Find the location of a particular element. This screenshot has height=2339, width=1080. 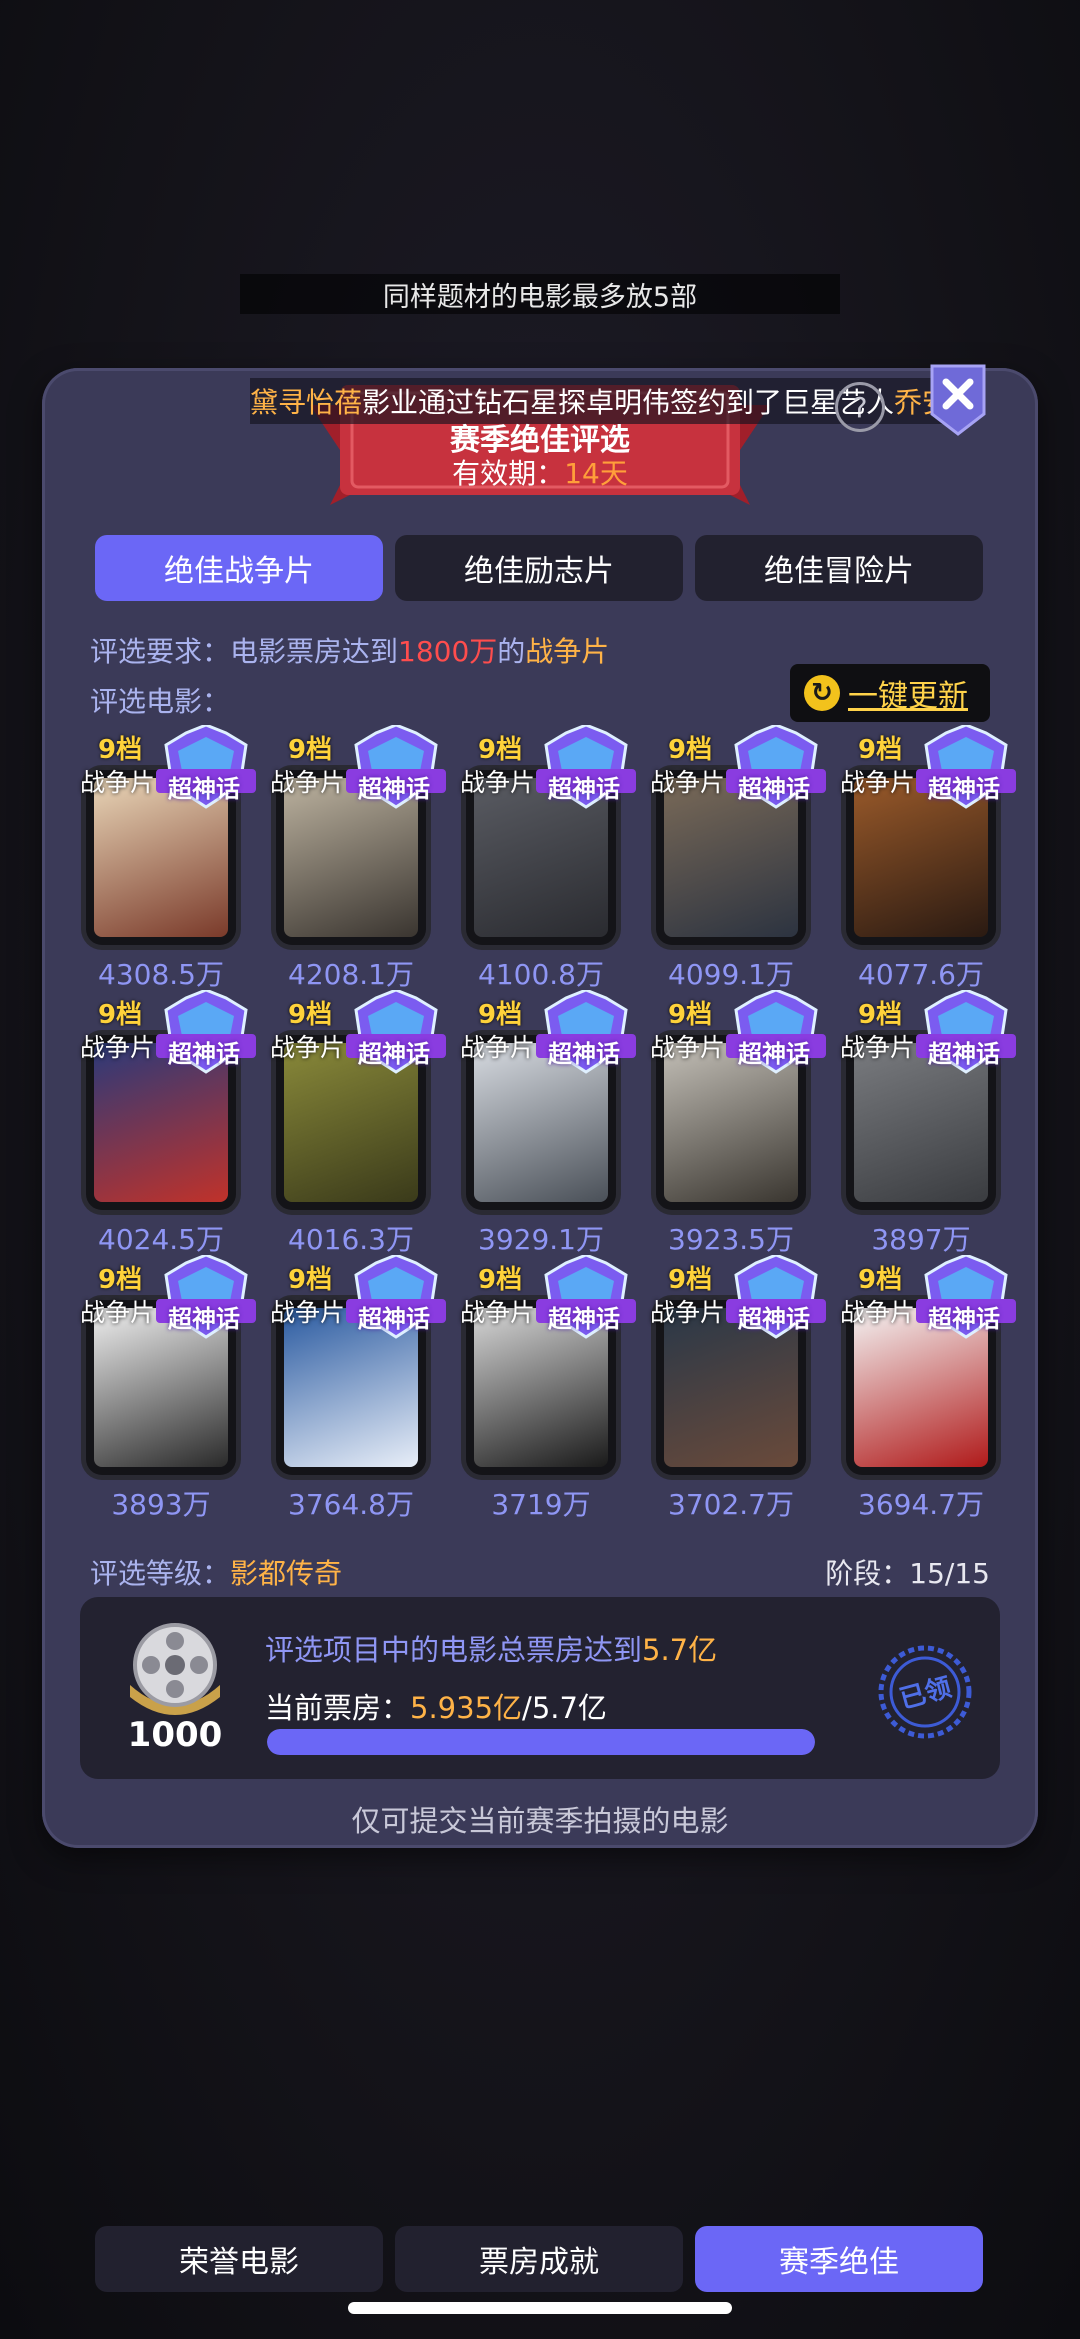

film-card: 超神话 9档 战争片 3764.8万 is located at coordinates (361, 1388).